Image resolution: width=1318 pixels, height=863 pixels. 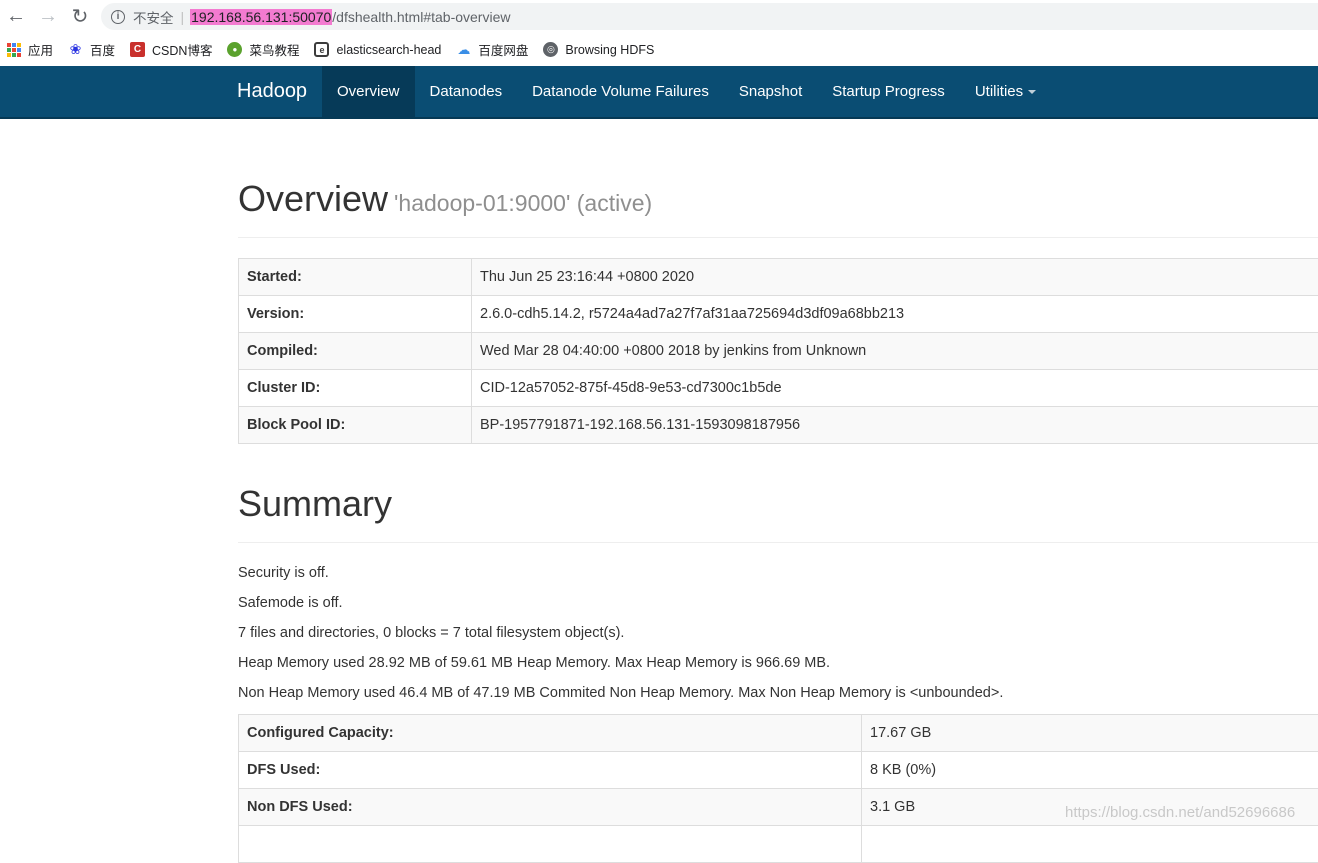 I want to click on overview-header: Overview'hadoop-01:9000' (active), so click(x=778, y=208).